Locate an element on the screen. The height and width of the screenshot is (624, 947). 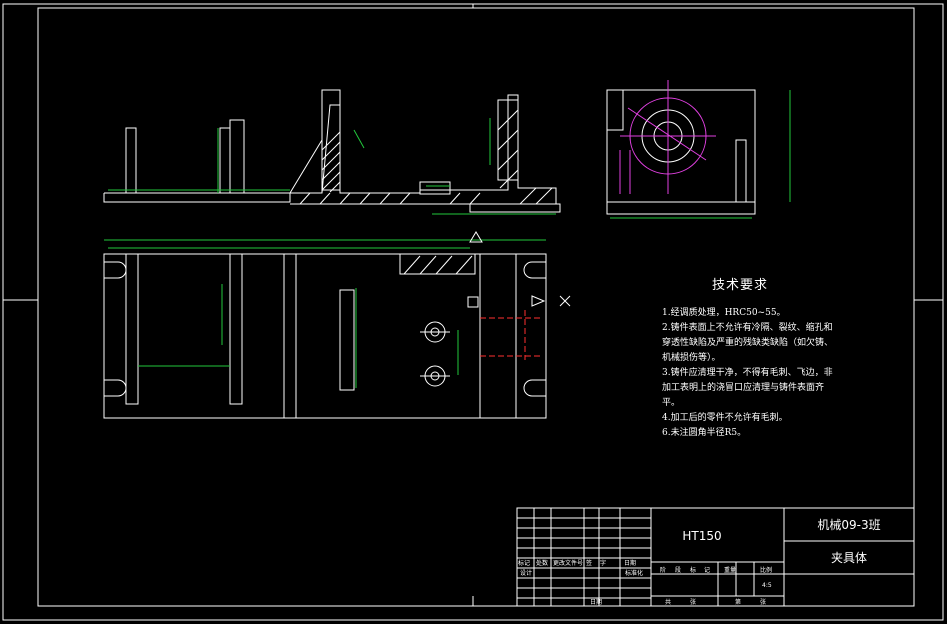
rev-label-char: 字 is located at coordinates (603, 563).